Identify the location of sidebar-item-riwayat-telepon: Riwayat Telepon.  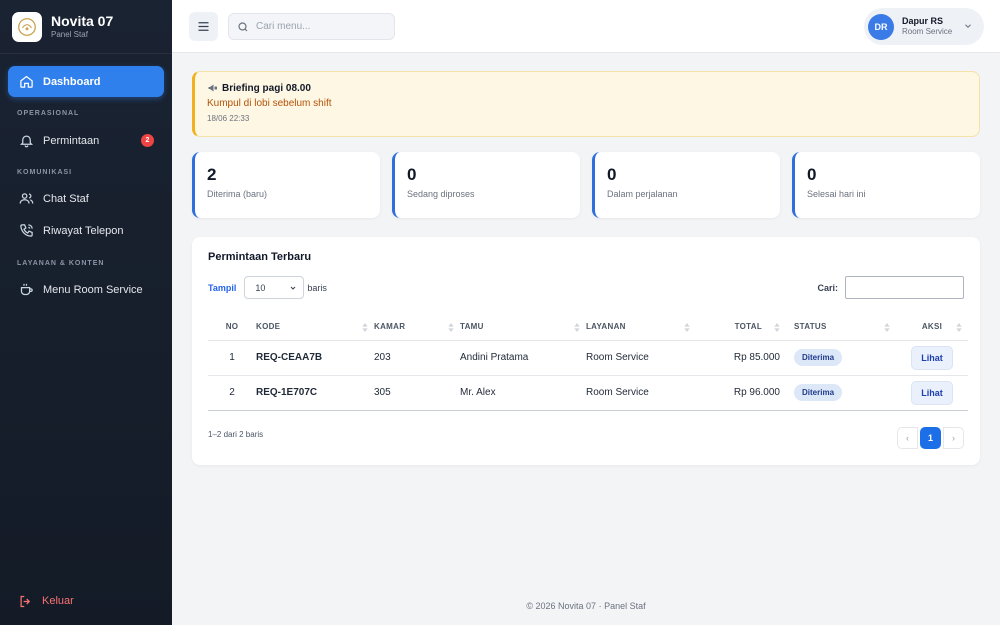
(86, 230).